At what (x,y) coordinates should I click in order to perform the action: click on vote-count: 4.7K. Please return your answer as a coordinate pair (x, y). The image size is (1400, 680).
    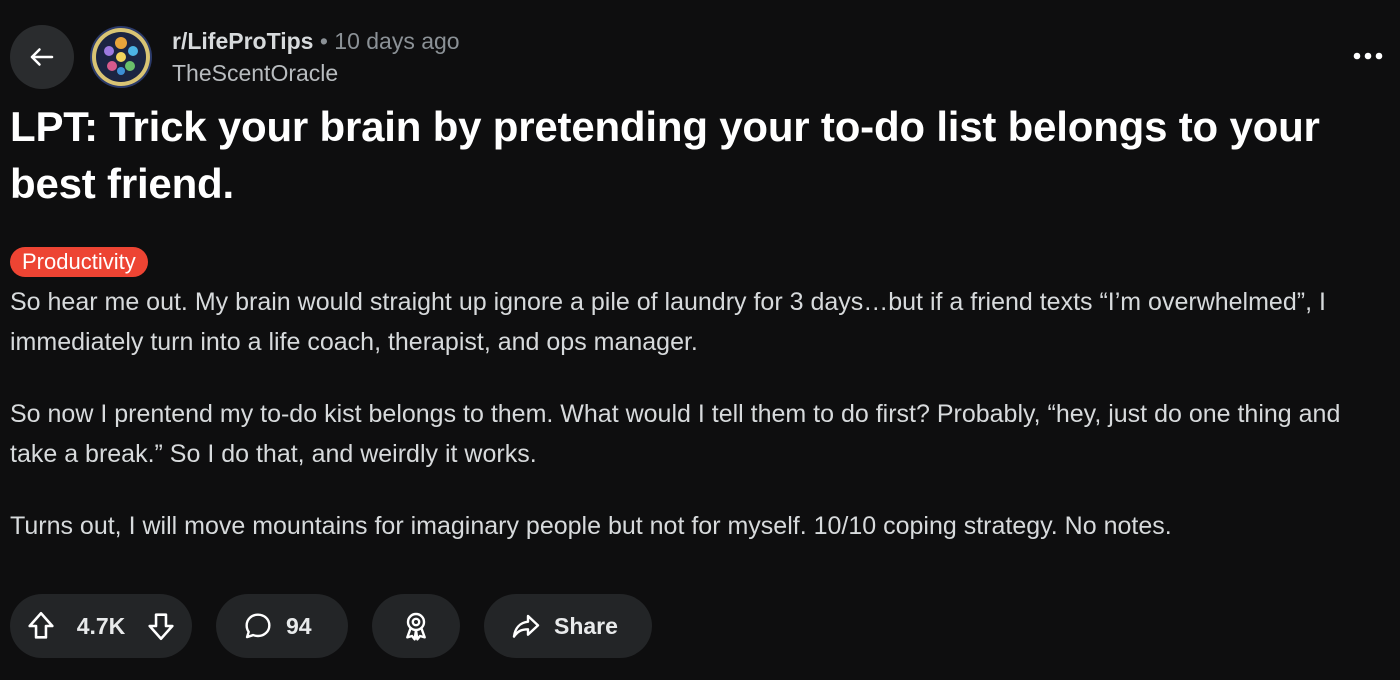
    Looking at the image, I should click on (101, 625).